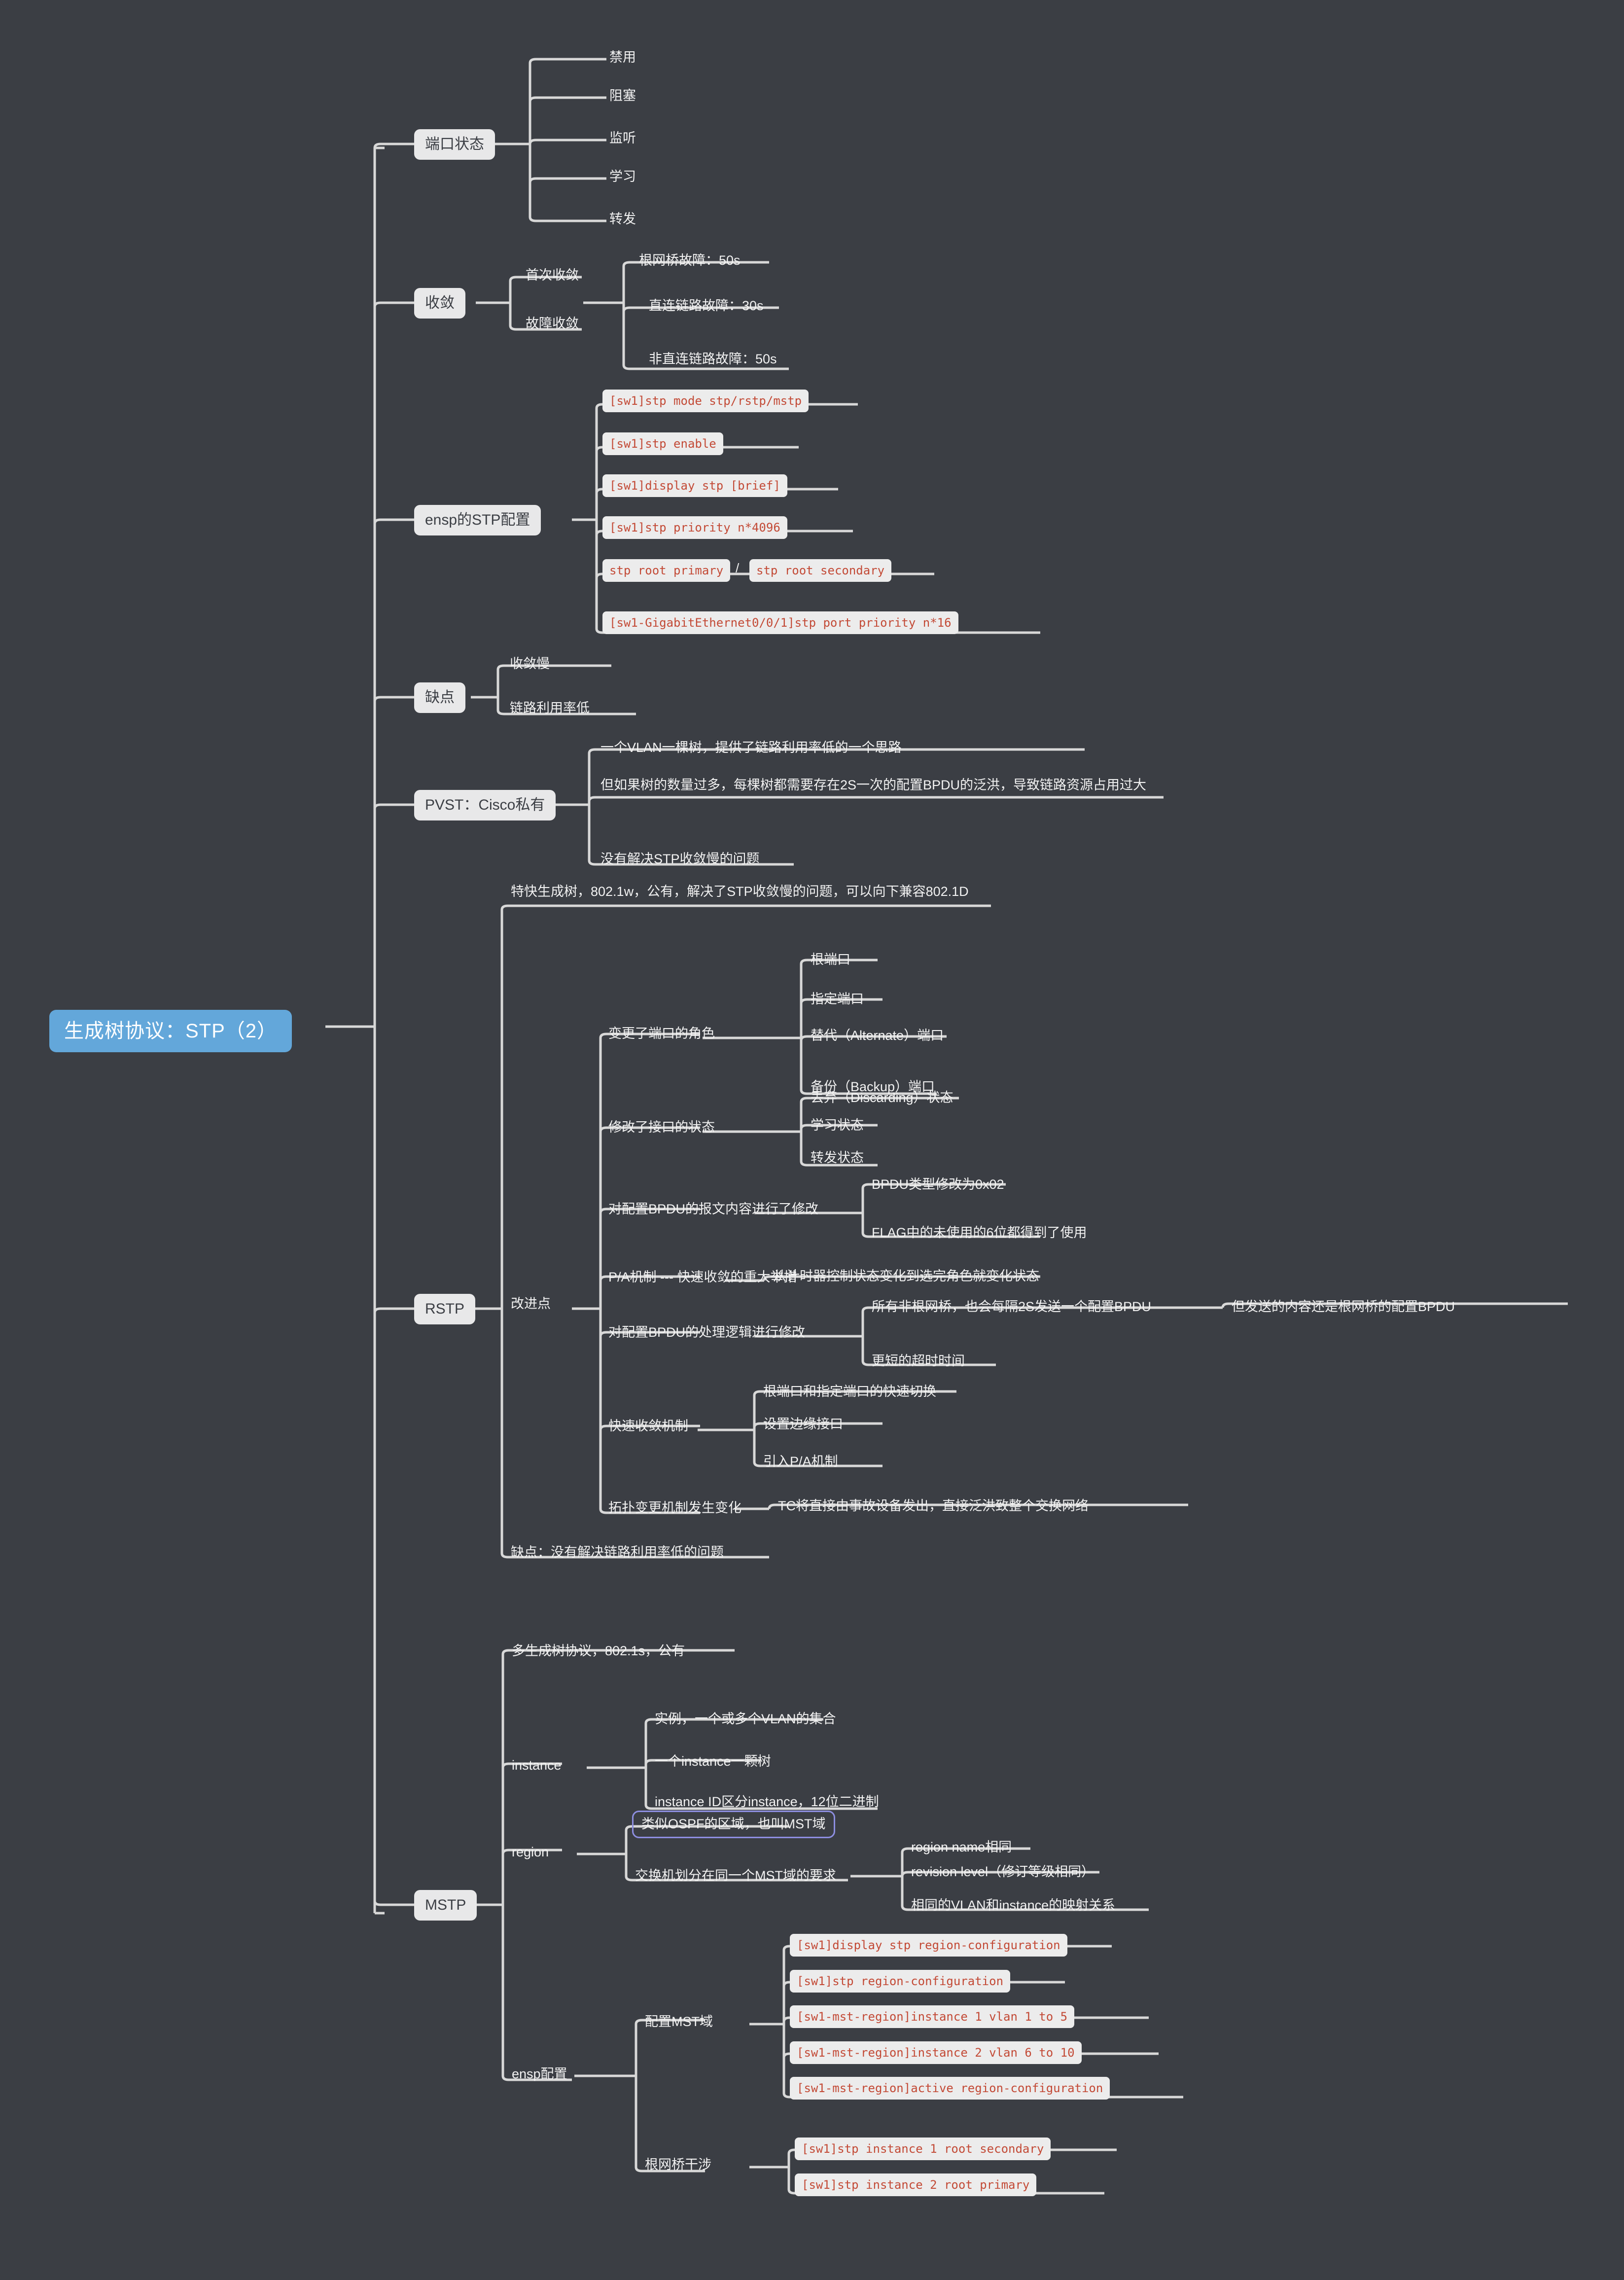 Image resolution: width=1624 pixels, height=2280 pixels. What do you see at coordinates (821, 570) in the screenshot?
I see `cmd-stp-root-secondary: stp root secondary` at bounding box center [821, 570].